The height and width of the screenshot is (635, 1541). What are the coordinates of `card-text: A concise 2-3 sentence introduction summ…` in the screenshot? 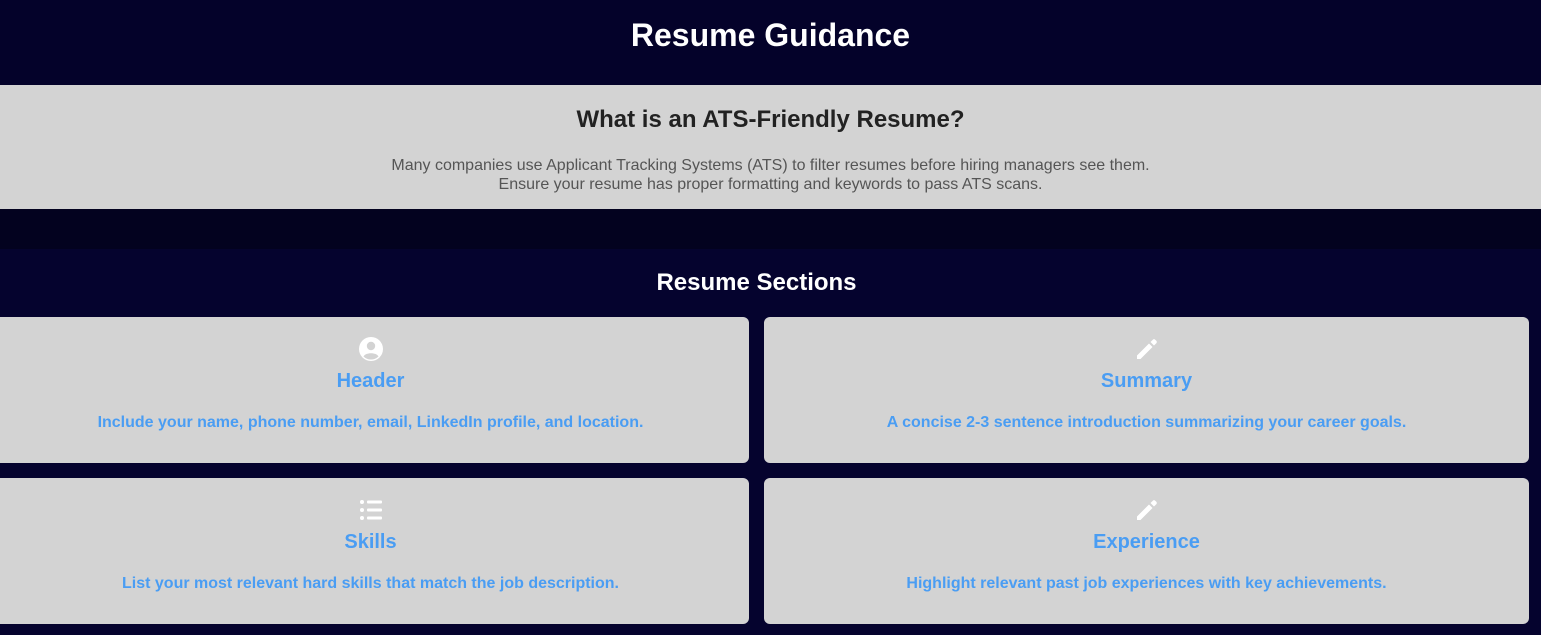 It's located at (1146, 422).